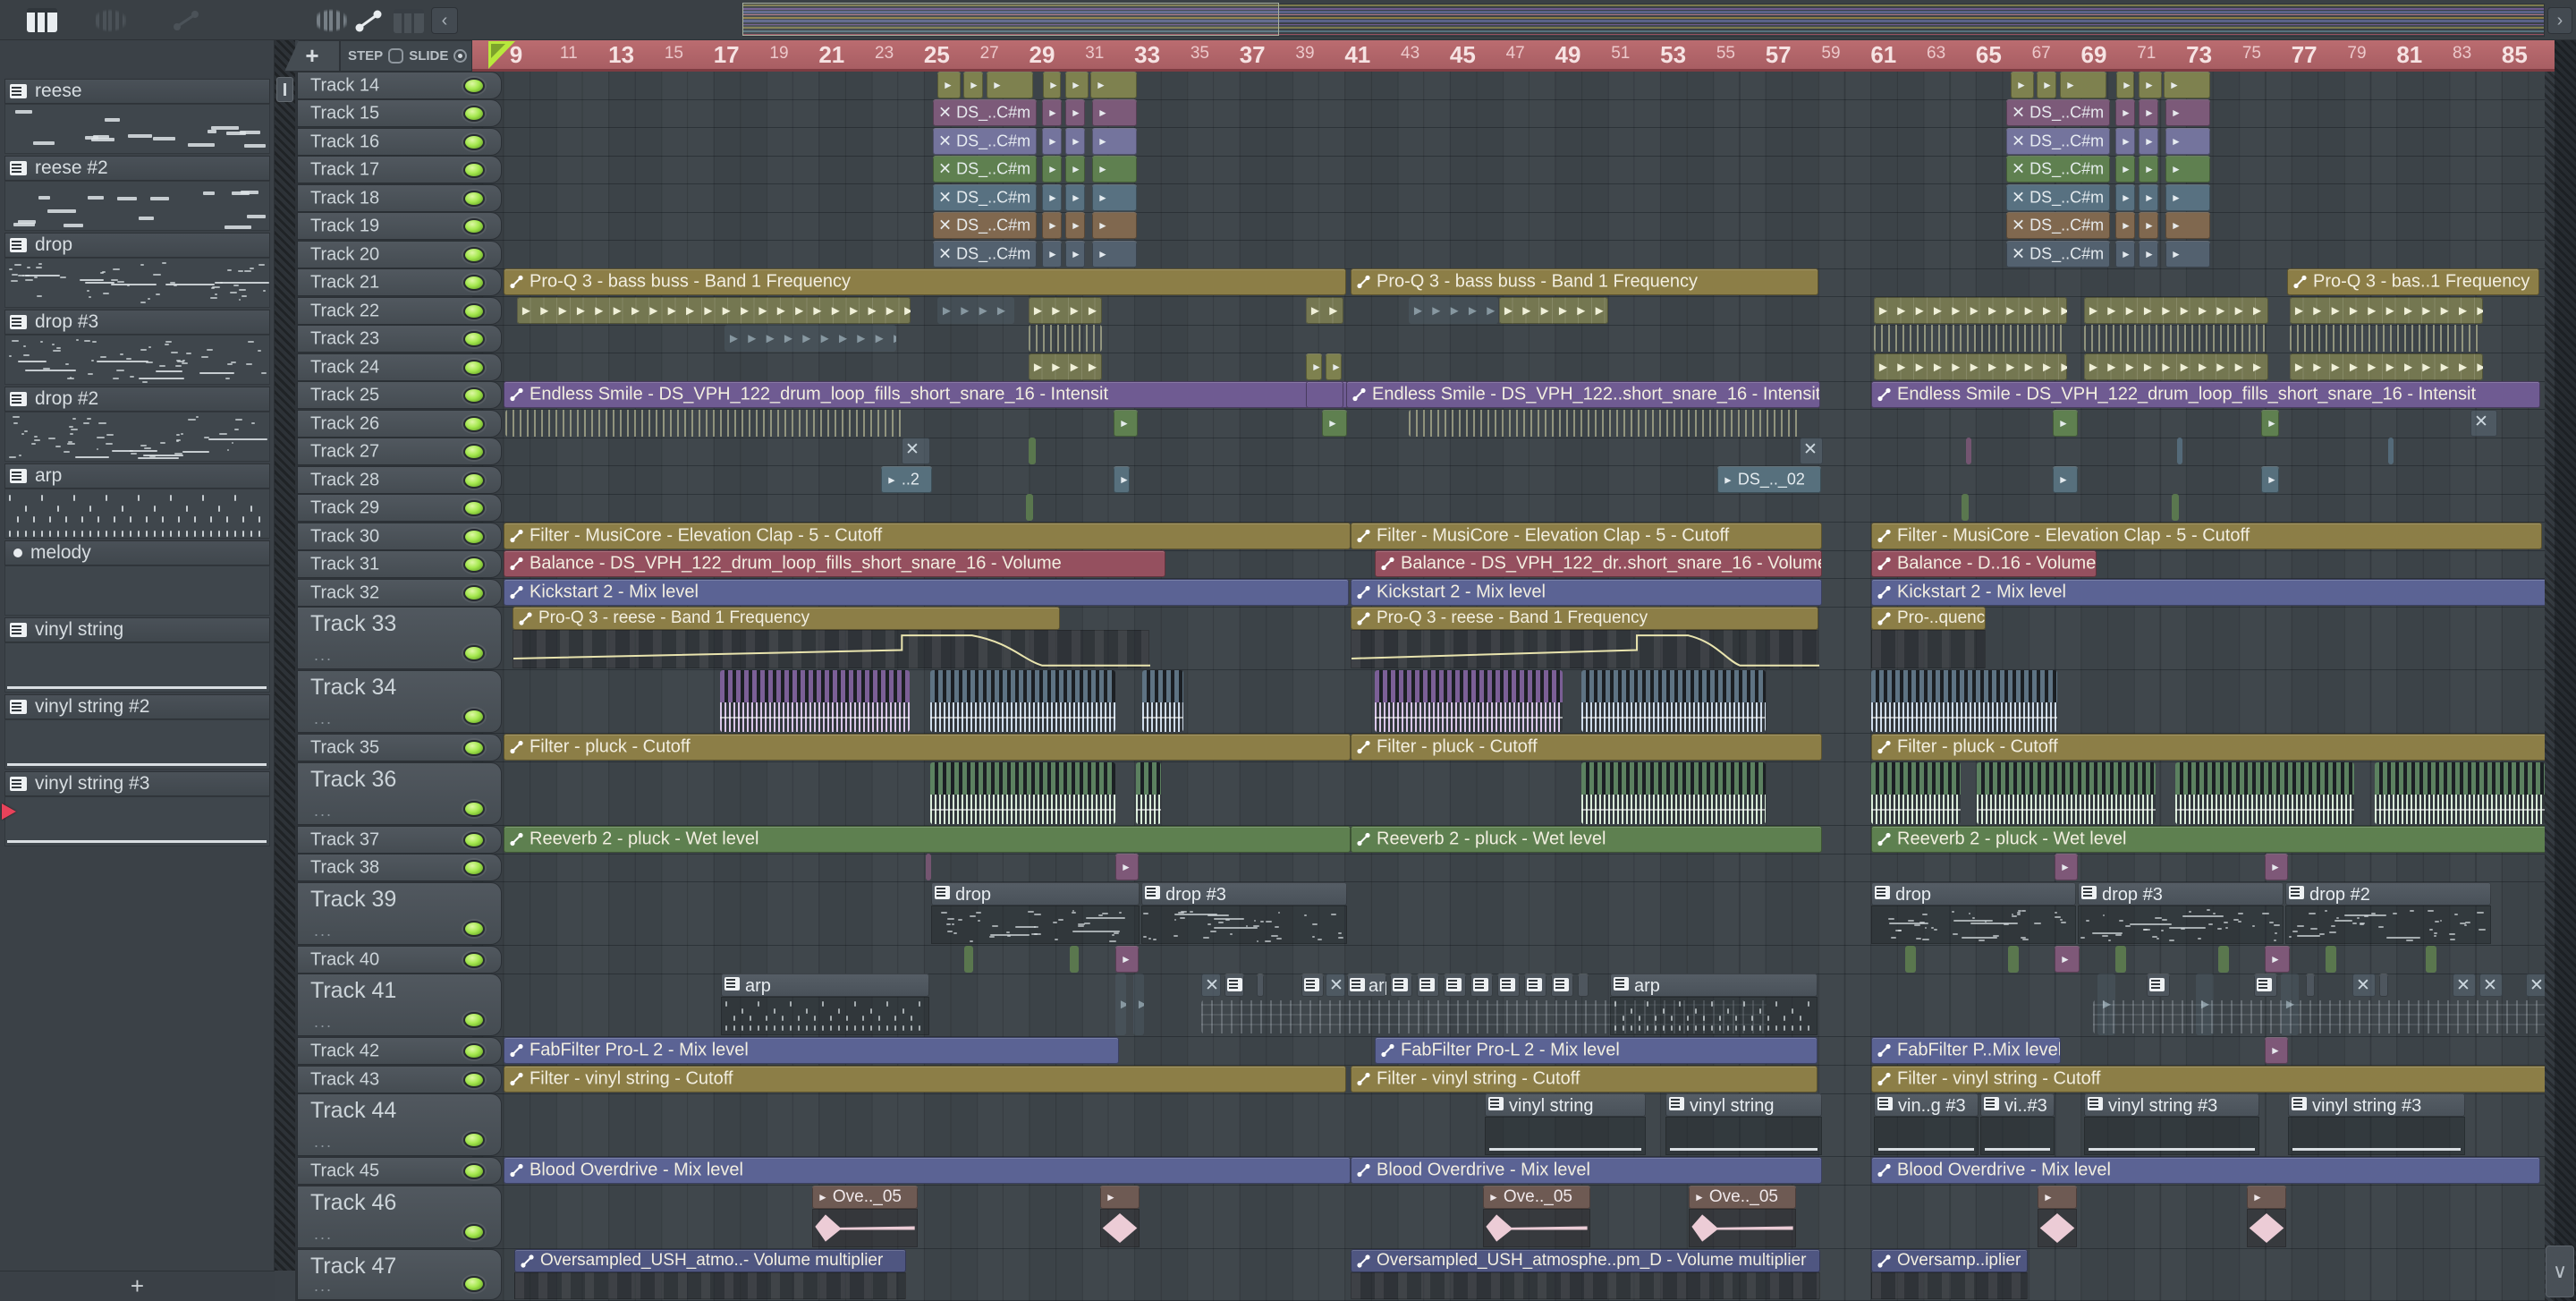  What do you see at coordinates (399, 339) in the screenshot?
I see `track-header-track-23: Track 23` at bounding box center [399, 339].